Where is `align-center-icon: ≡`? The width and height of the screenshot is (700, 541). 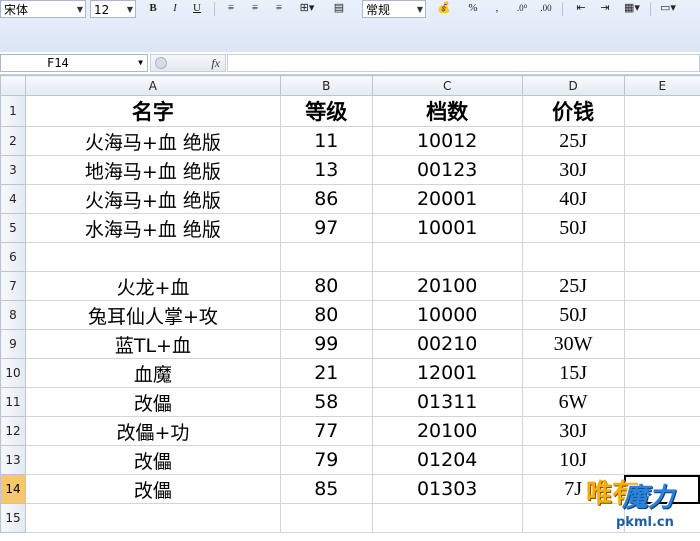 align-center-icon: ≡ is located at coordinates (255, 8).